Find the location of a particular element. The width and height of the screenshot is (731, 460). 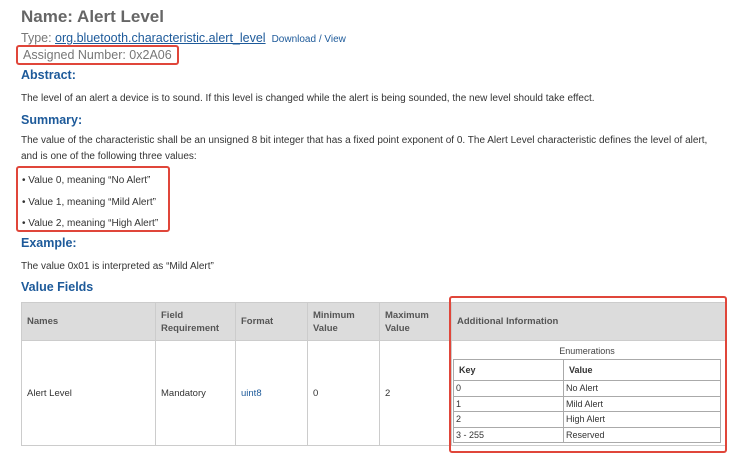

cell-requirement: Mandatory is located at coordinates (195, 393).